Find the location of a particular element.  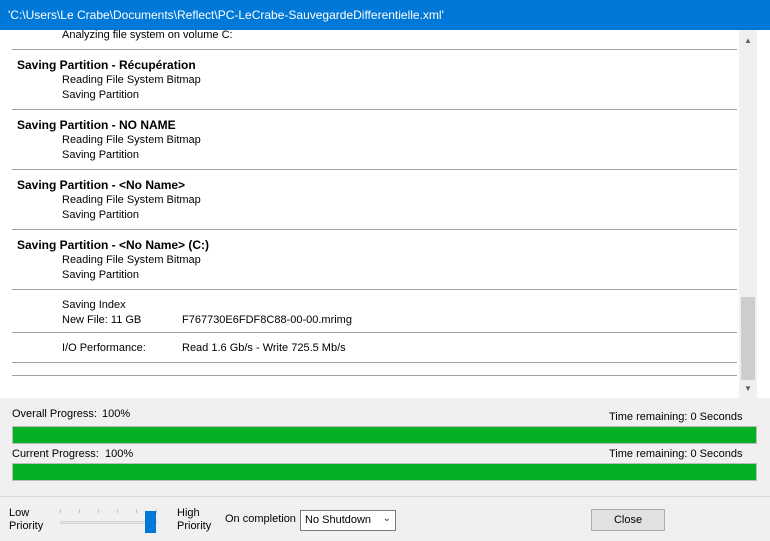

priority-slider-thumb is located at coordinates (150, 522).